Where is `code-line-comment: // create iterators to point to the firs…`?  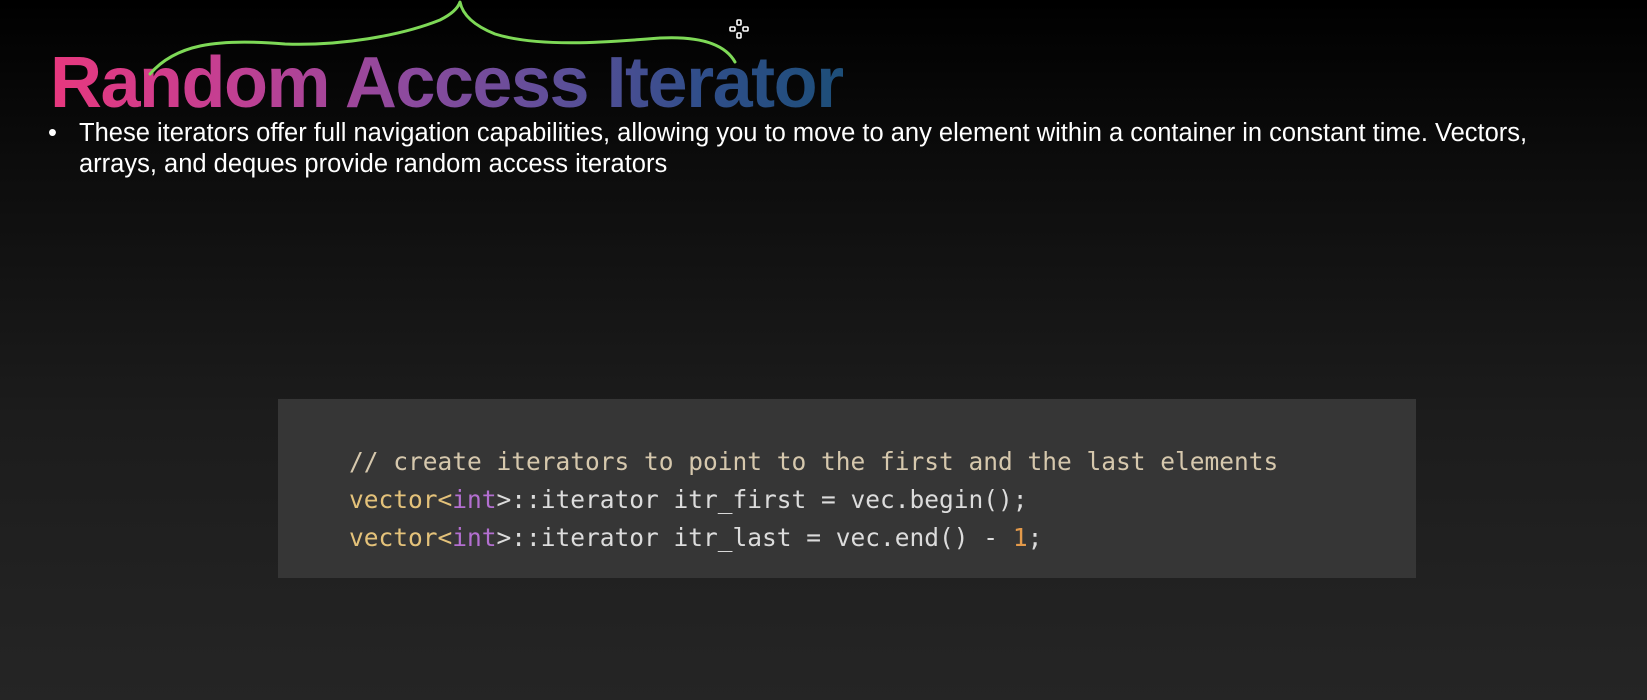 code-line-comment: // create iterators to point to the firs… is located at coordinates (882, 462).